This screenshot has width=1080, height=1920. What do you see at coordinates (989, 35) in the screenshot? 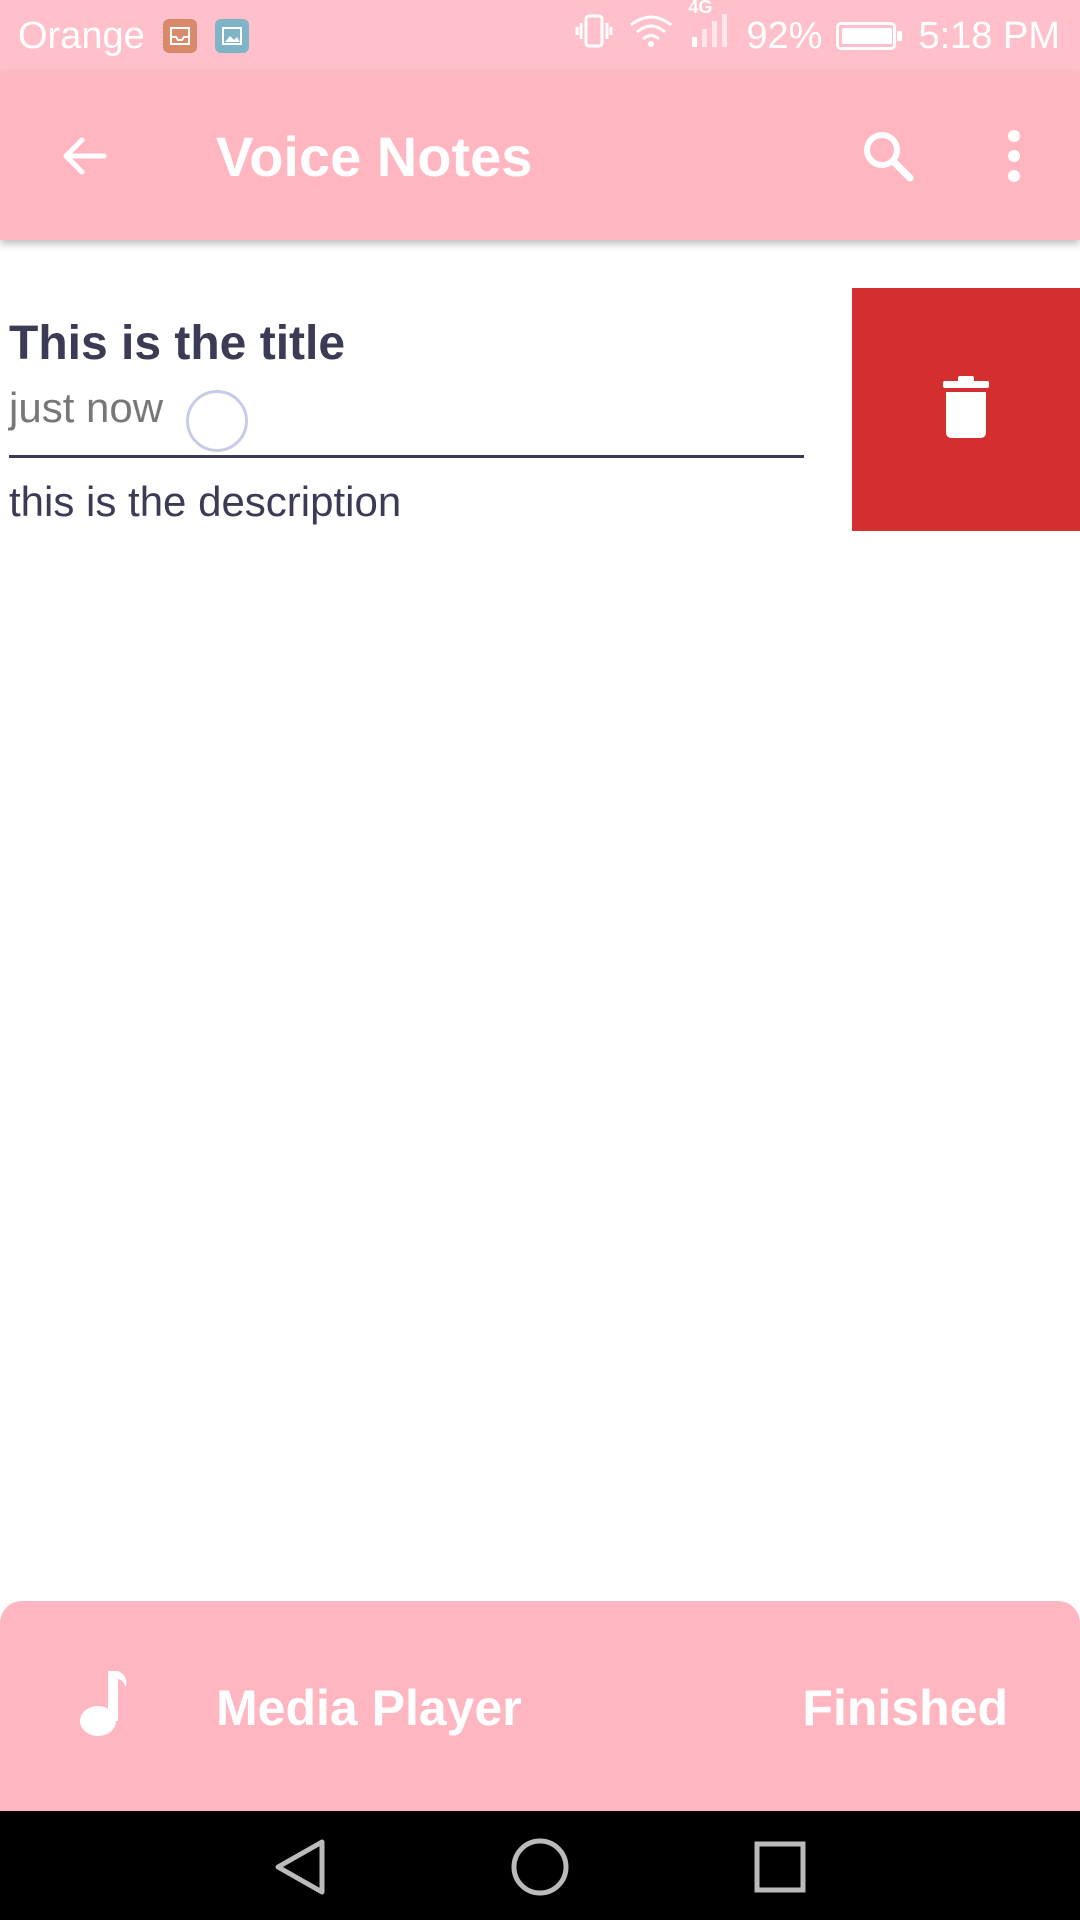
I see `clock: 5:18 PM` at bounding box center [989, 35].